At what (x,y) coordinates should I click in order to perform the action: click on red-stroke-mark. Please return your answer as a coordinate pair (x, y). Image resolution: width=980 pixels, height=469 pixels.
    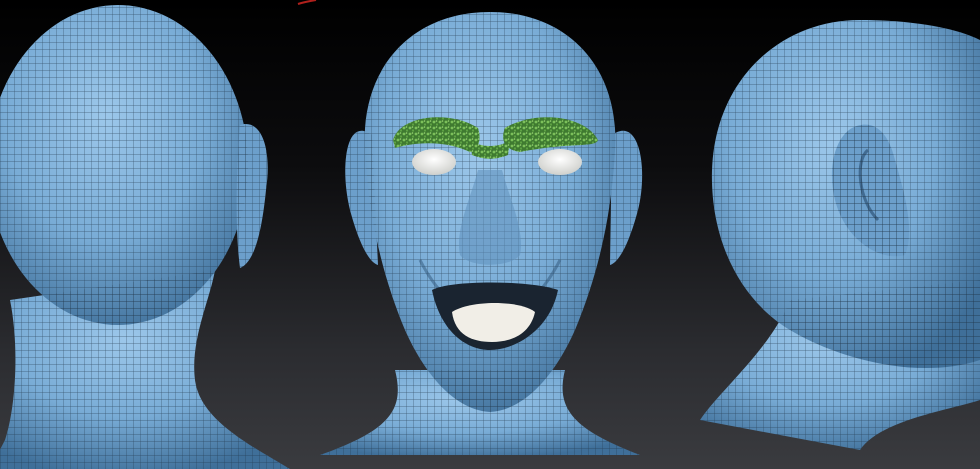
    Looking at the image, I should click on (307, 2).